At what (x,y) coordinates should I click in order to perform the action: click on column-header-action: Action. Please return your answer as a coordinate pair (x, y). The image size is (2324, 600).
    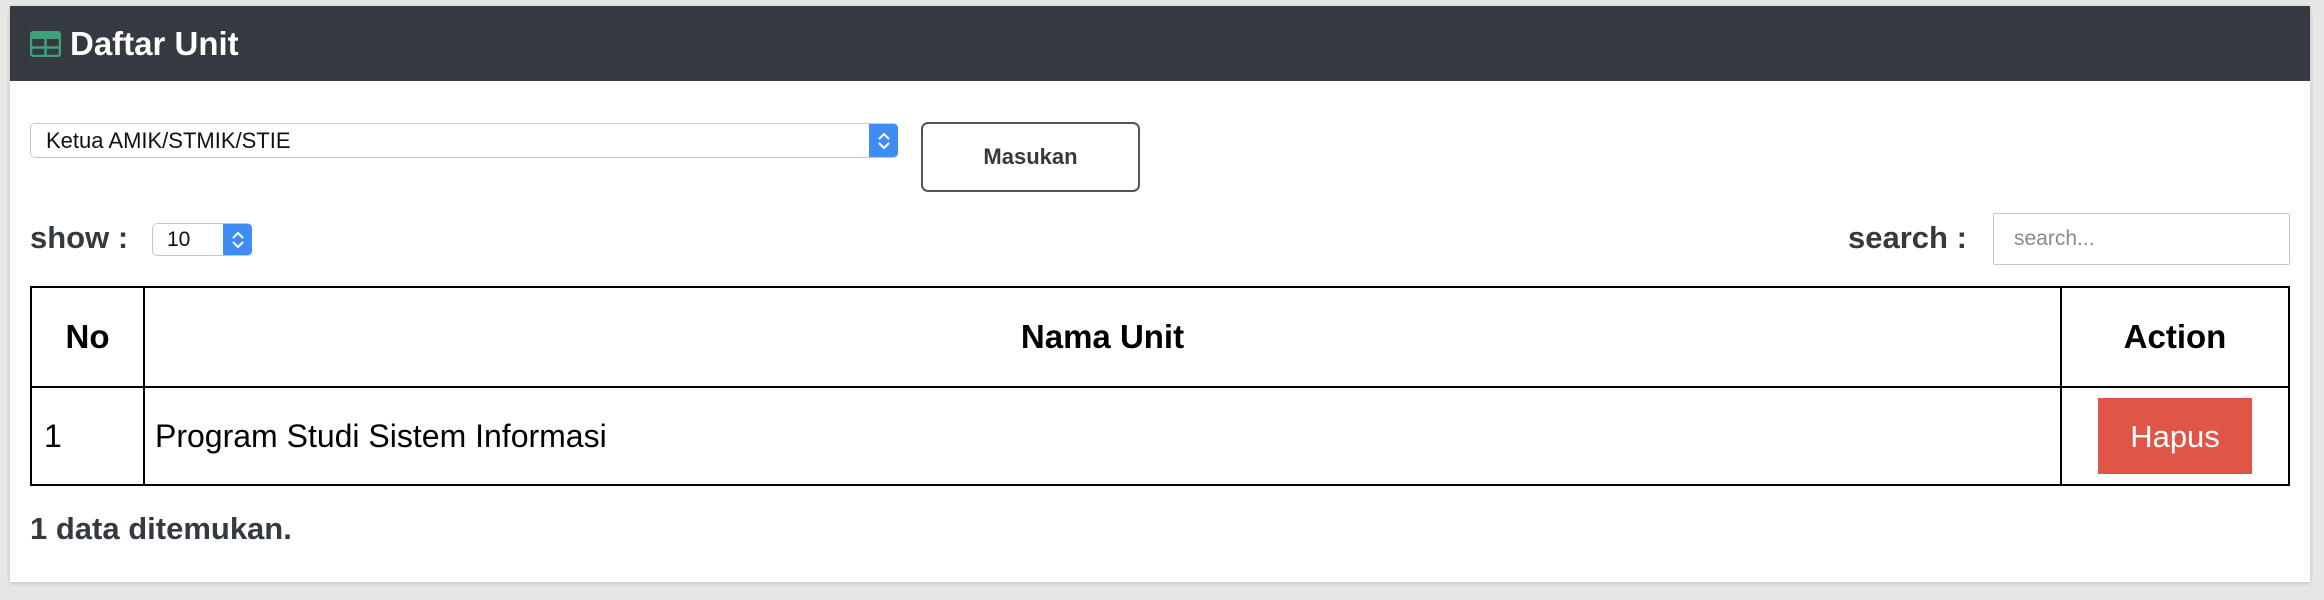
    Looking at the image, I should click on (2175, 337).